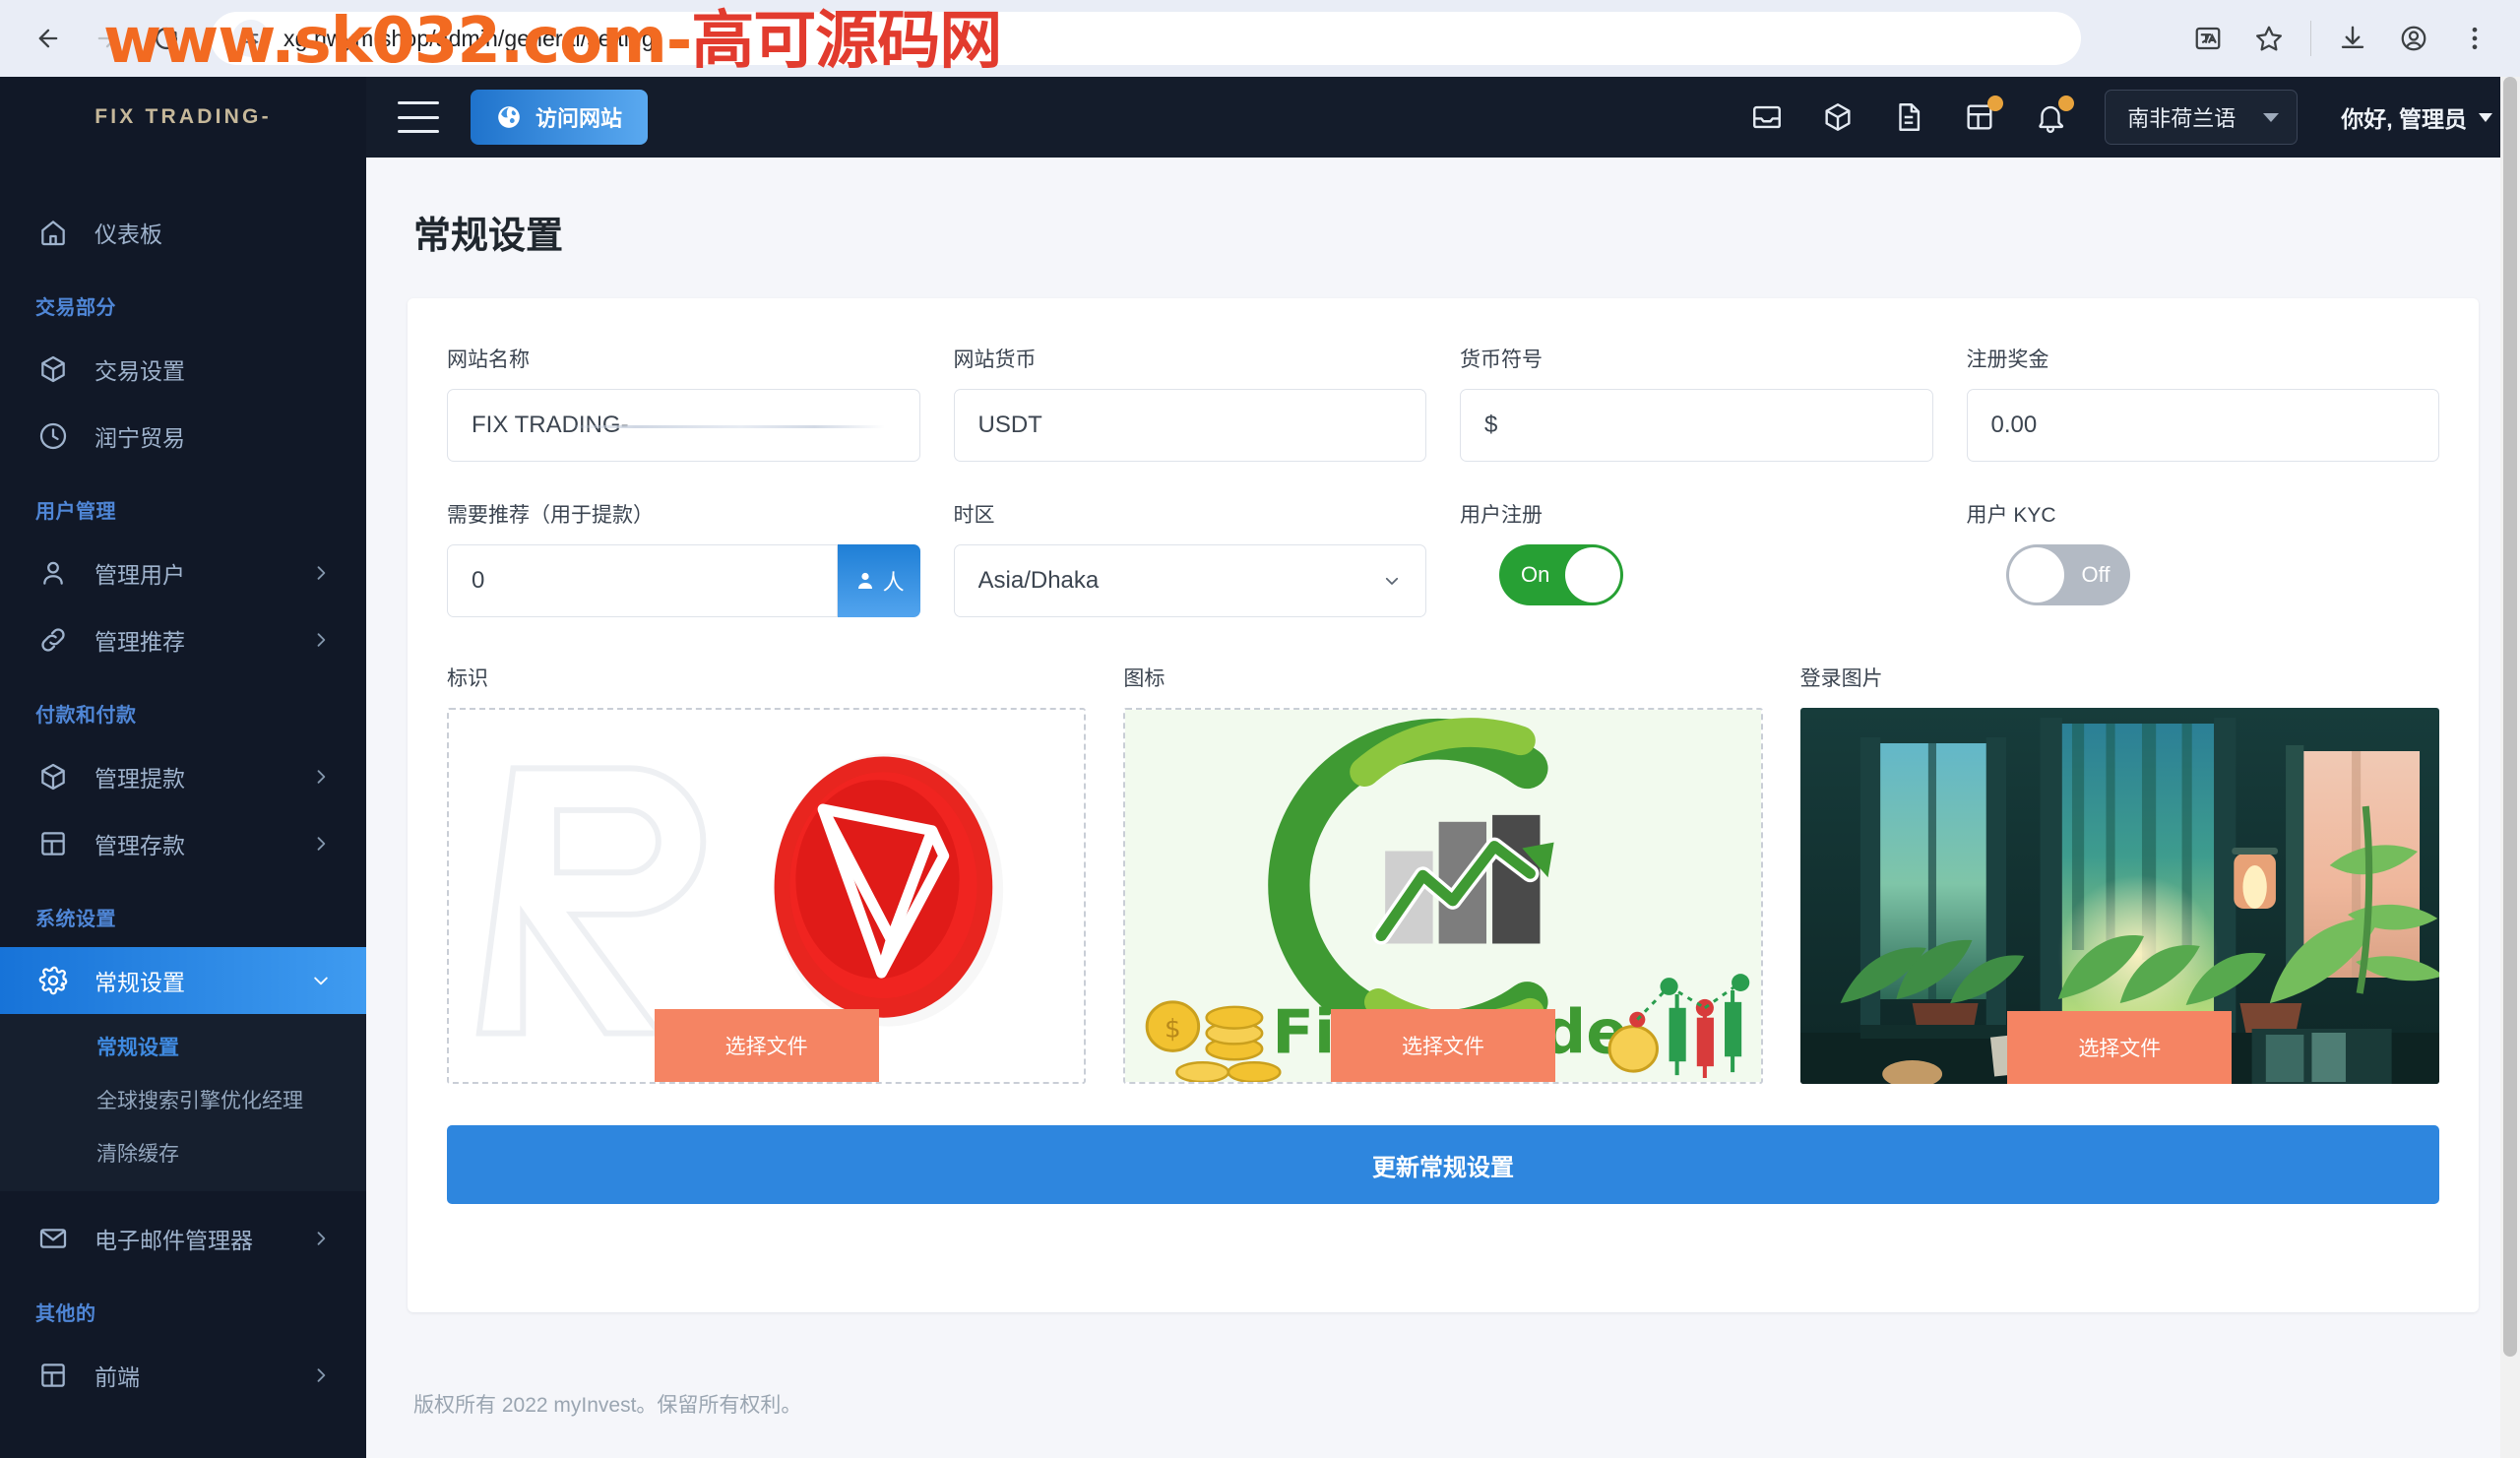  Describe the element at coordinates (1189, 425) in the screenshot. I see `site-currency-input` at that location.